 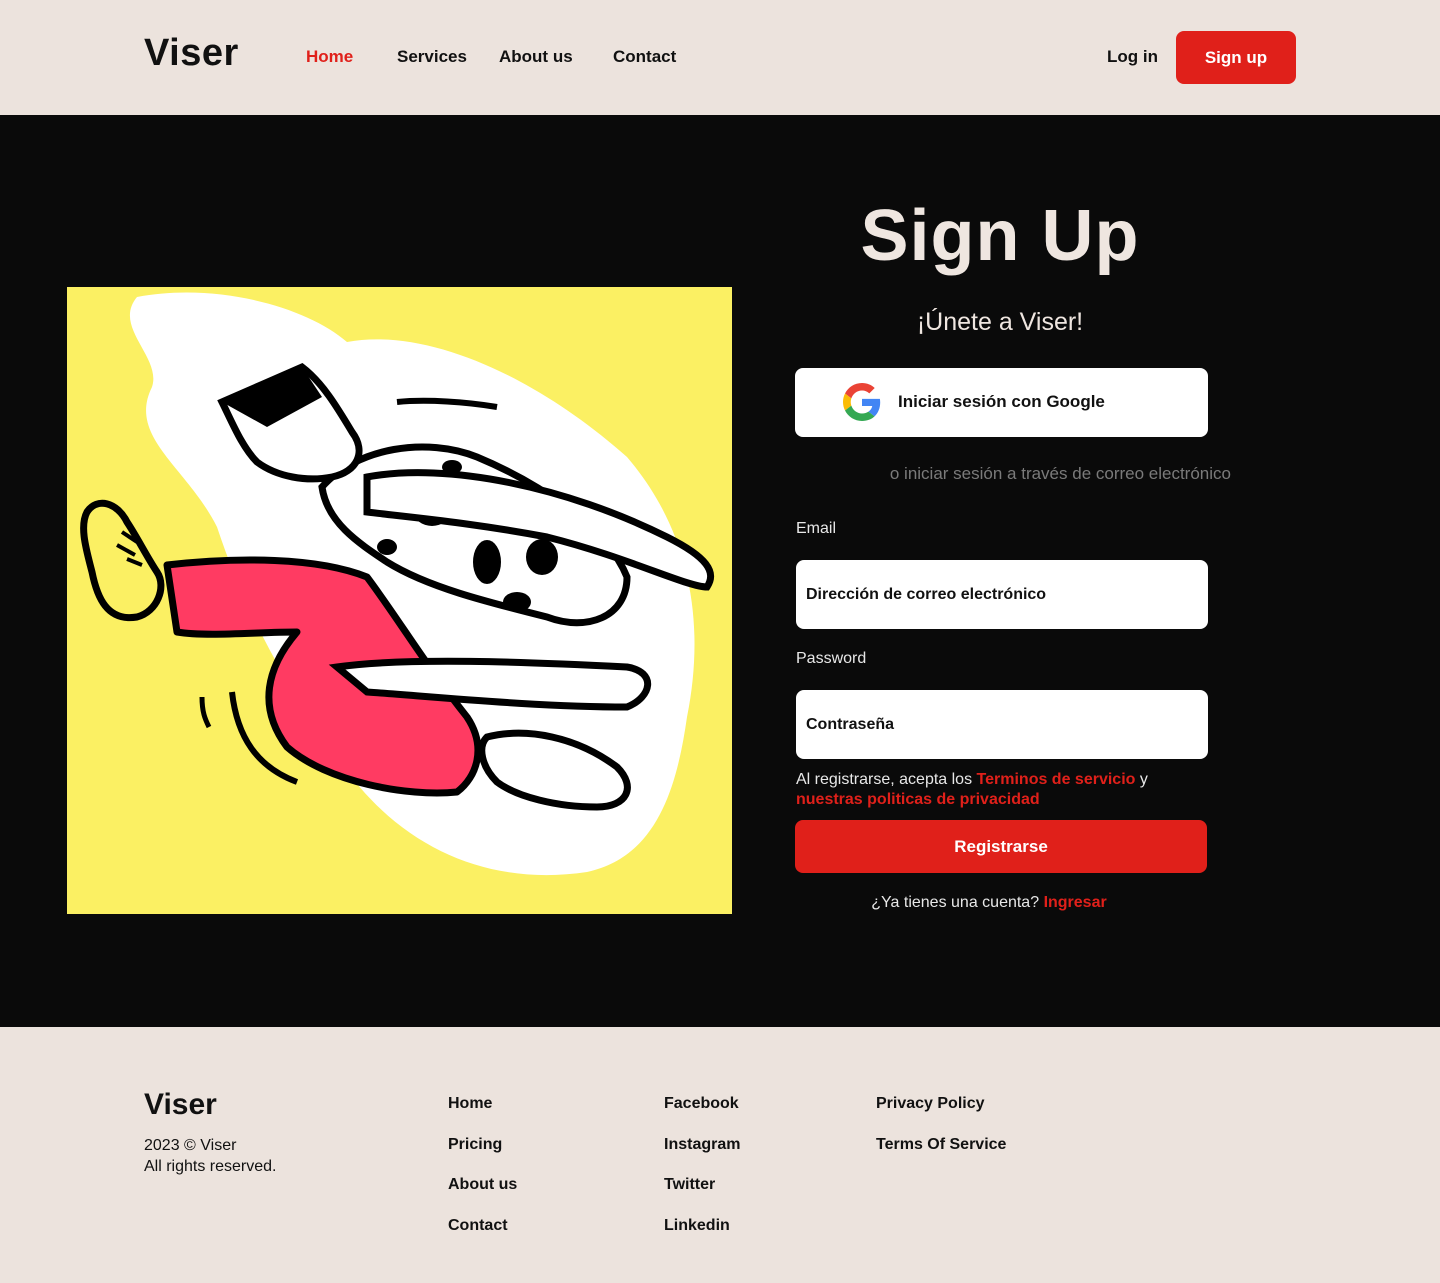 I want to click on footer-link-home: Home, so click(x=470, y=1104).